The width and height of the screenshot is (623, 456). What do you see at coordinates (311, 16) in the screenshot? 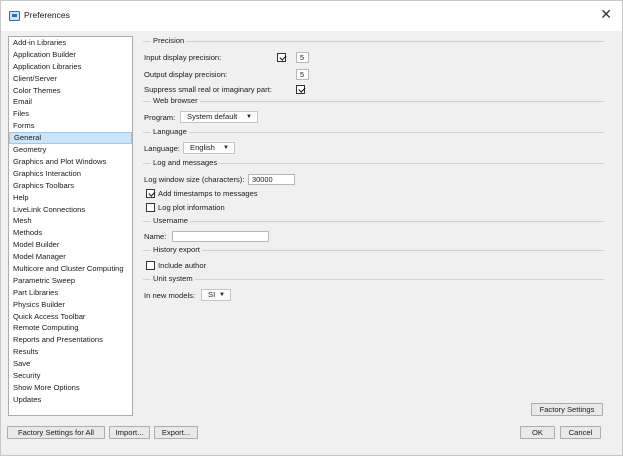
I see `title-bar: Preferences ✕` at bounding box center [311, 16].